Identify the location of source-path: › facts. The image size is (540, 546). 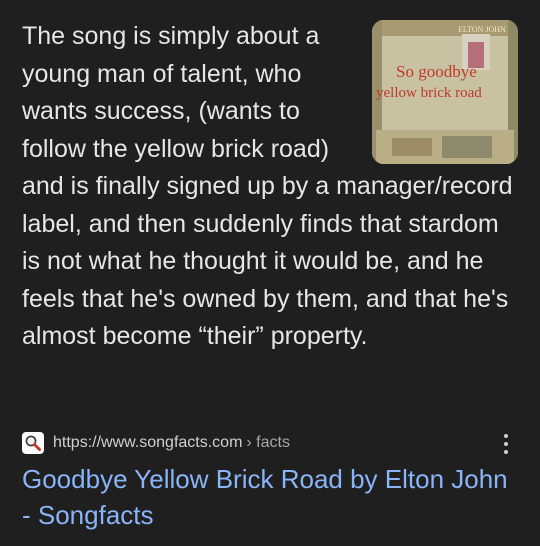
(268, 442).